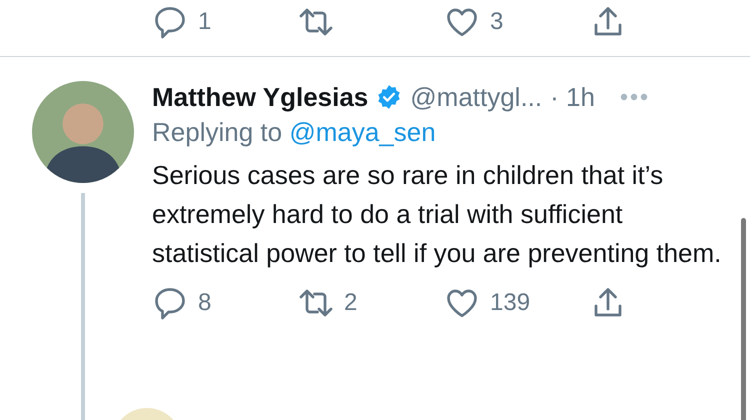 This screenshot has width=750, height=420. I want to click on like-count: 3, so click(497, 22).